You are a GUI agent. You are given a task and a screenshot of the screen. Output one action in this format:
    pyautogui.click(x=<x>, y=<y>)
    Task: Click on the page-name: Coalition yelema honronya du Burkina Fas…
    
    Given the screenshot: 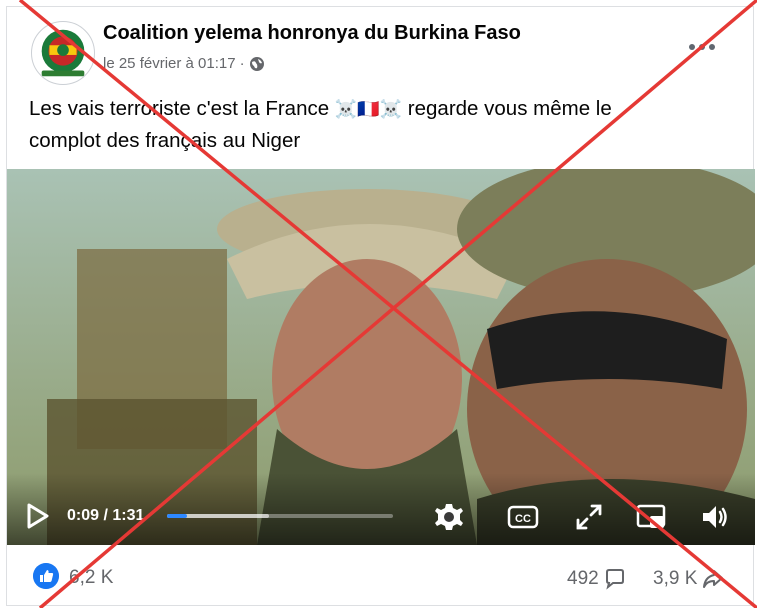 What is the action you would take?
    pyautogui.click(x=312, y=33)
    